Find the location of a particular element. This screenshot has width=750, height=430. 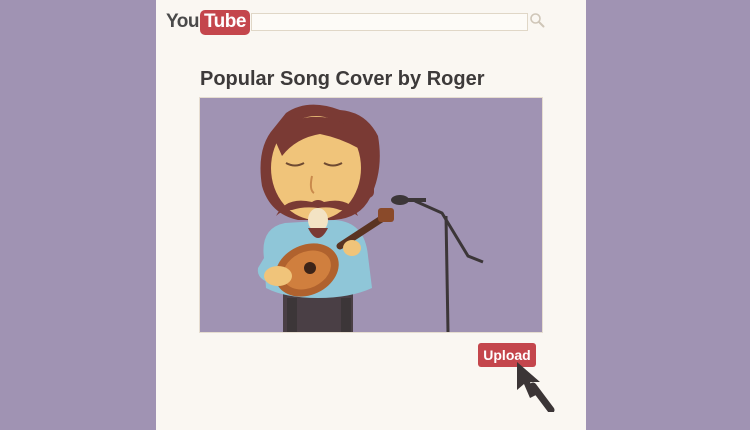

search-input is located at coordinates (389, 22).